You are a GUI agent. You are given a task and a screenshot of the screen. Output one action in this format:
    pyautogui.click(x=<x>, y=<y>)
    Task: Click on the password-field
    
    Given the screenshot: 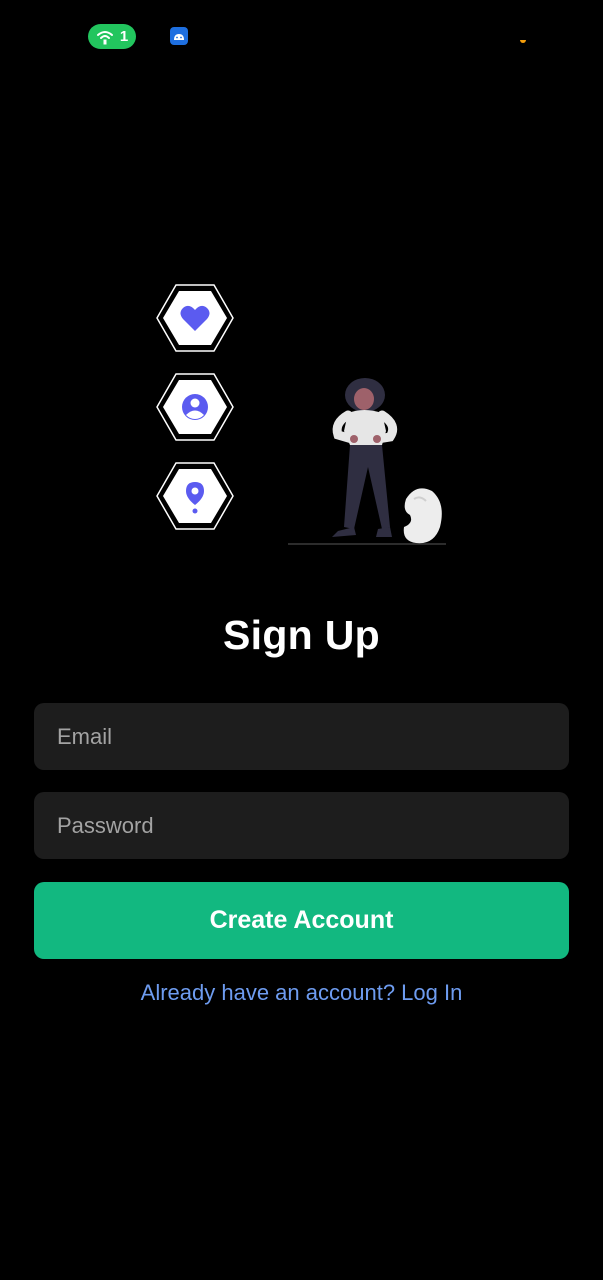 What is the action you would take?
    pyautogui.click(x=301, y=825)
    